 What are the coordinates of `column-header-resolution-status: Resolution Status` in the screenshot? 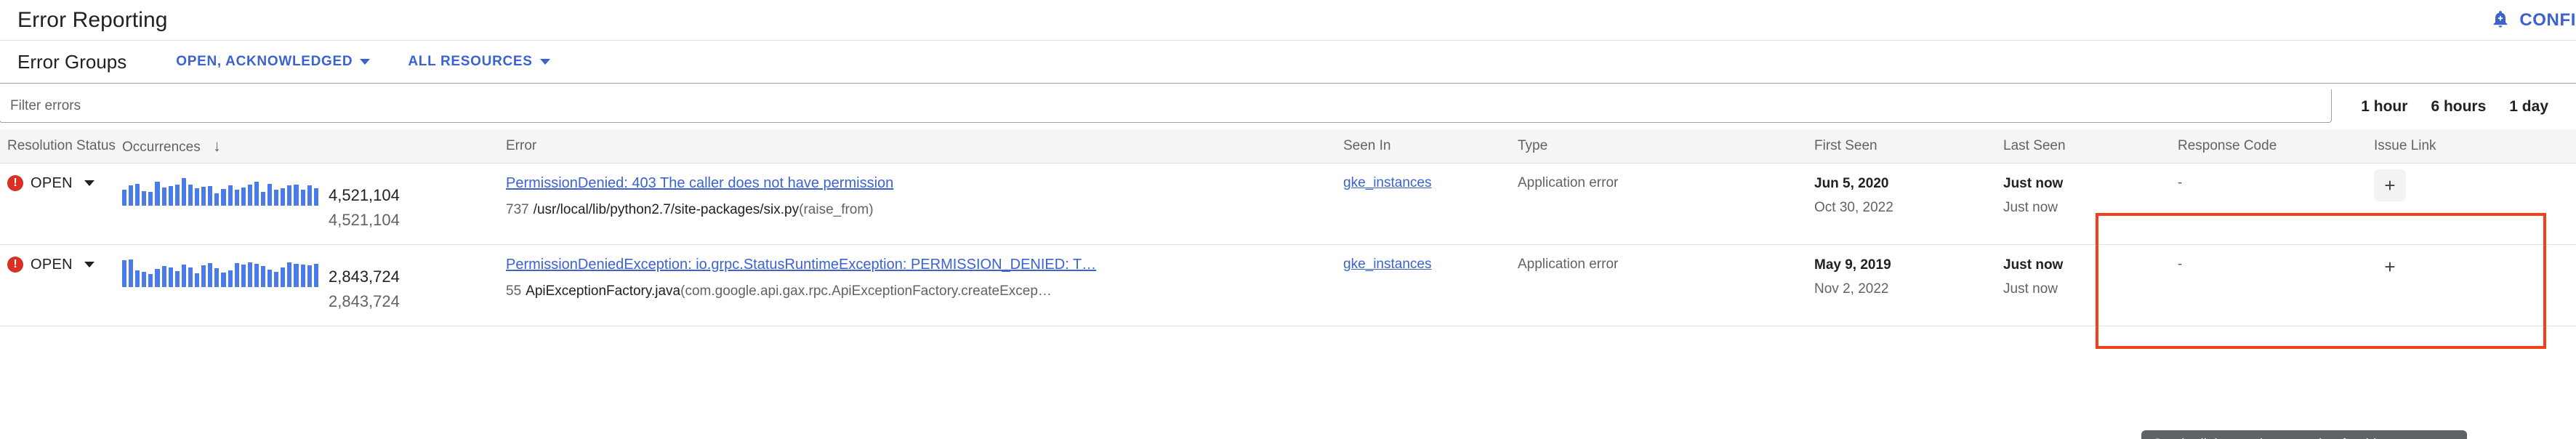 It's located at (61, 146).